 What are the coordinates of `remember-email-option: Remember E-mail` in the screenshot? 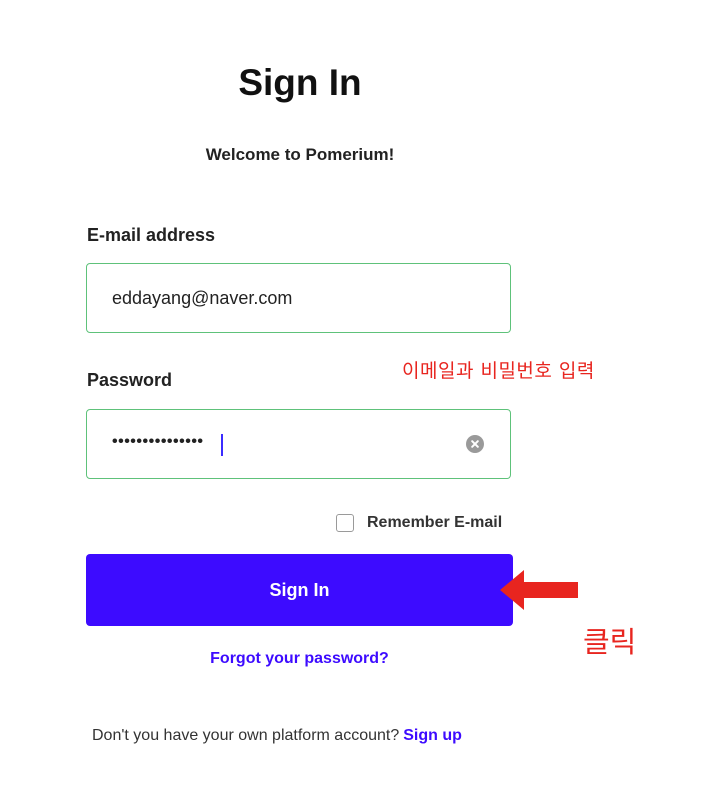 It's located at (419, 523).